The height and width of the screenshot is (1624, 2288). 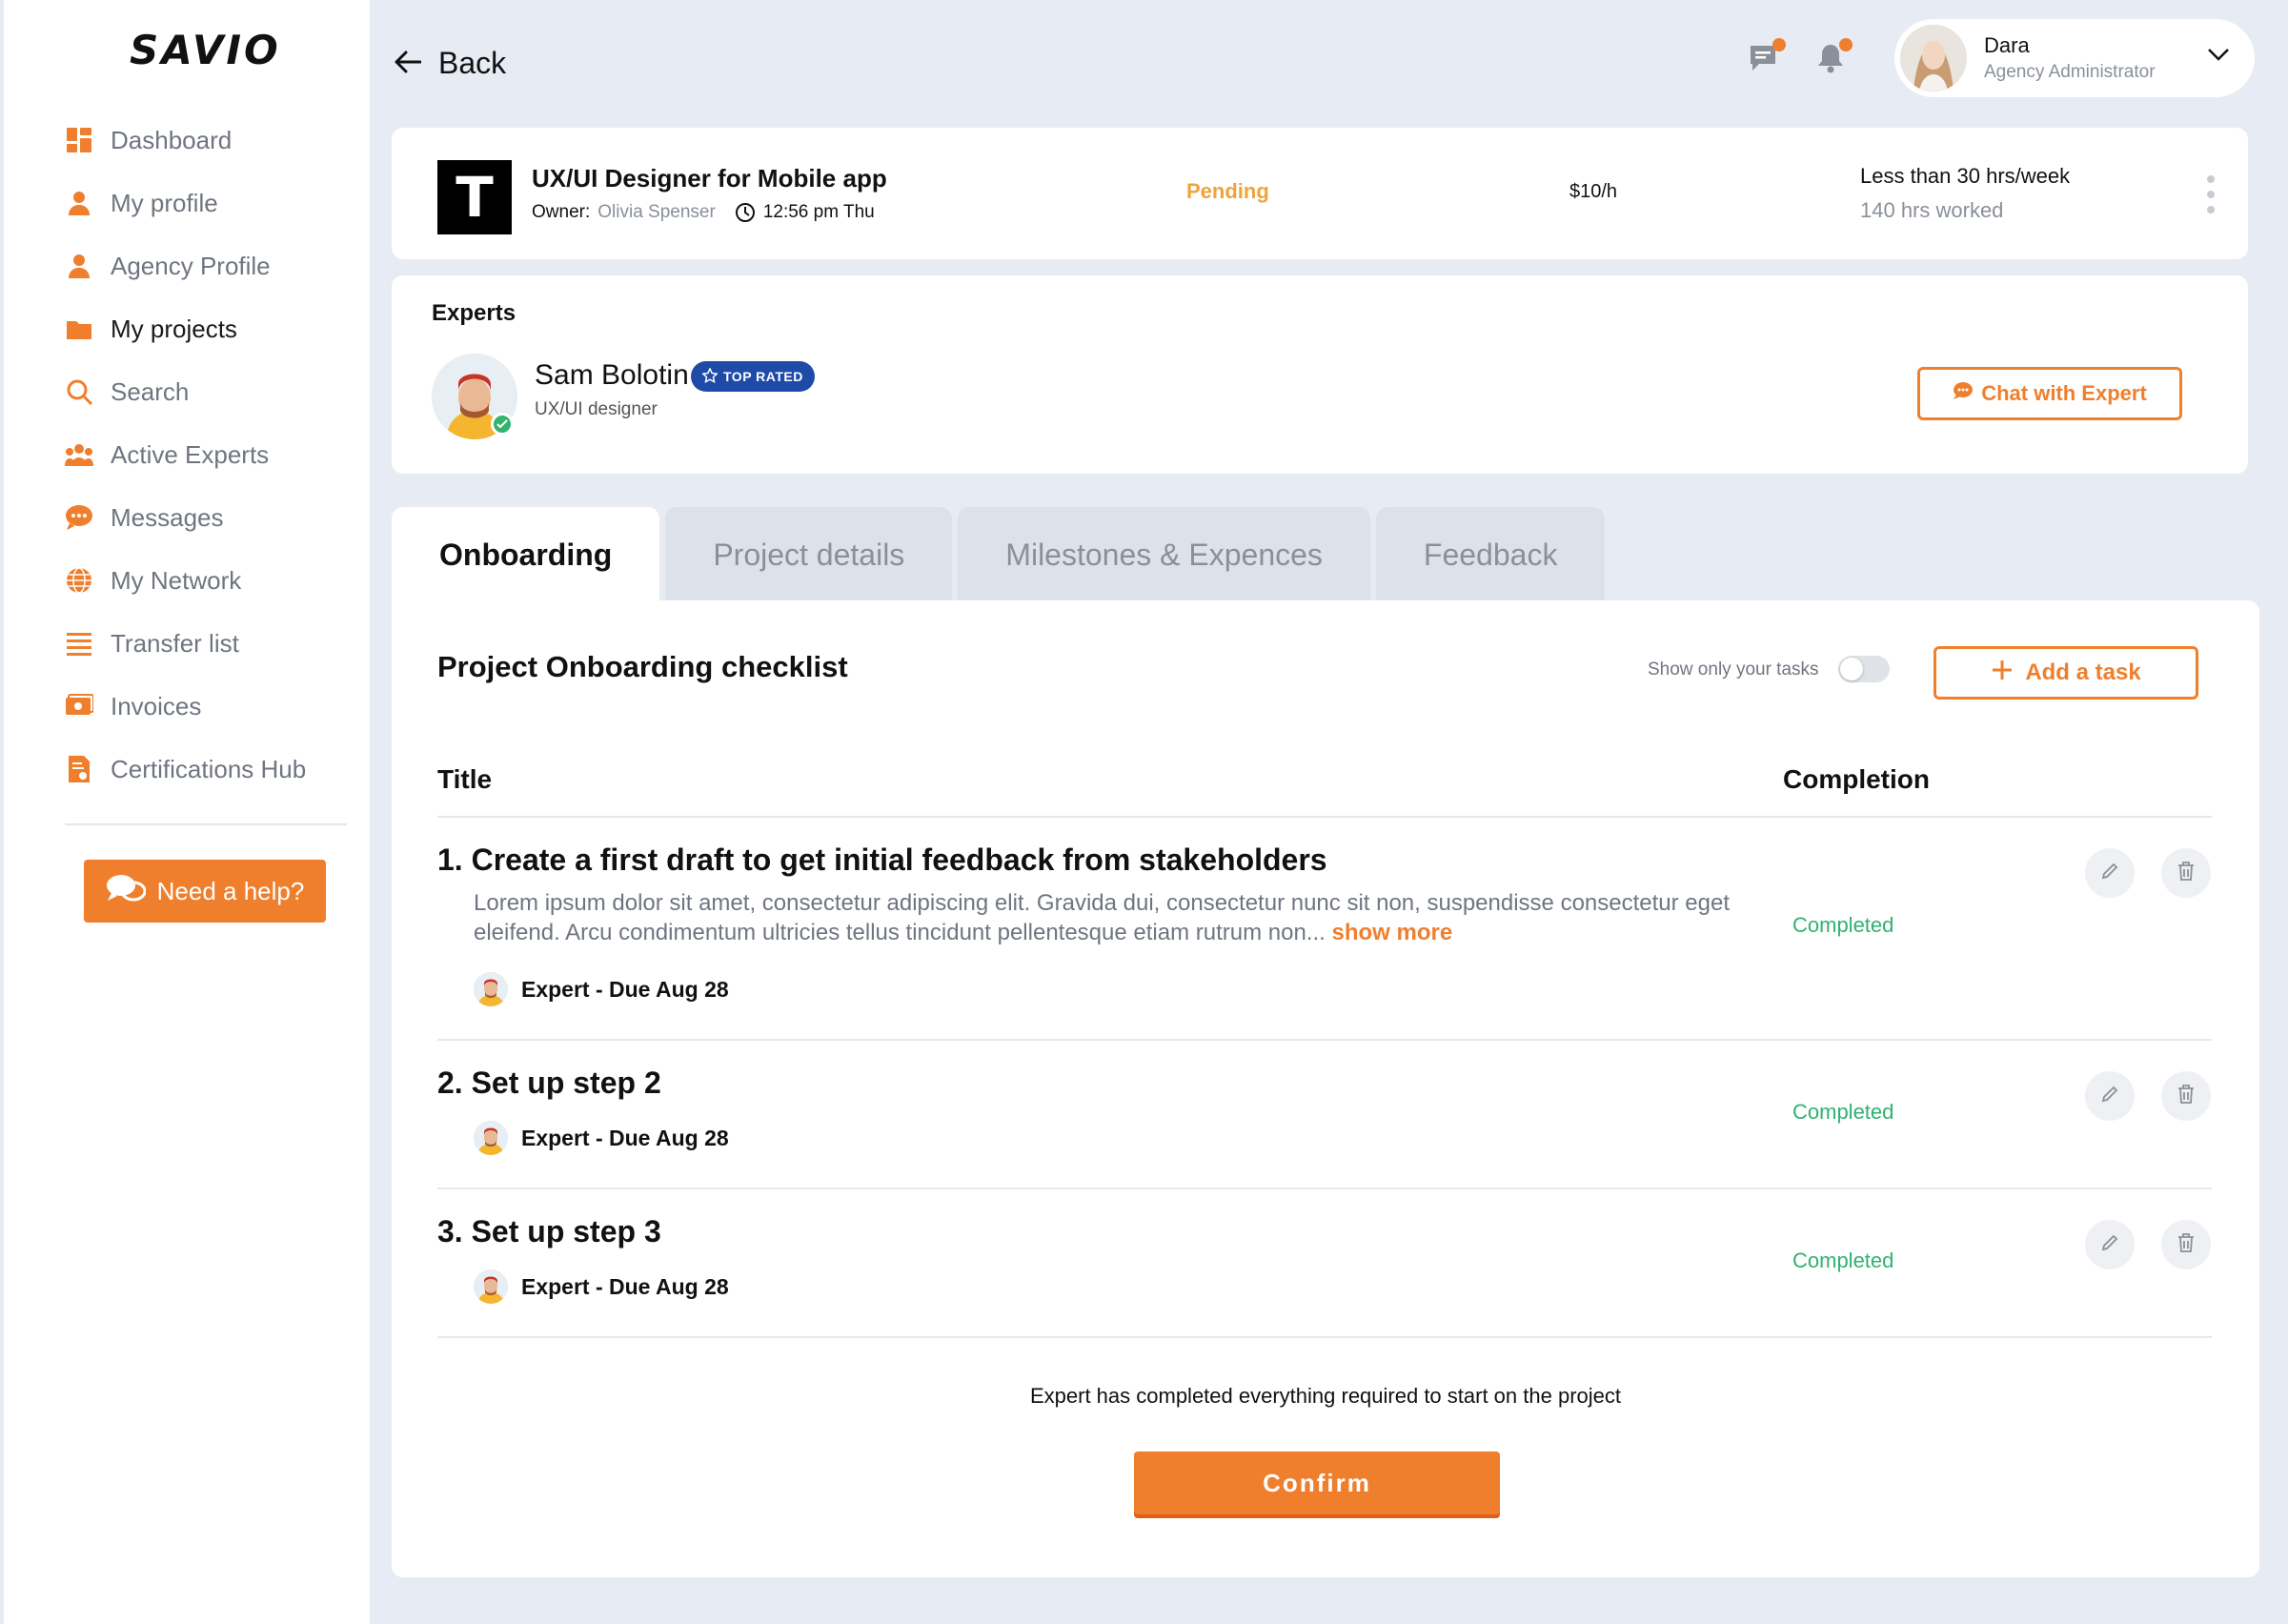 What do you see at coordinates (167, 517) in the screenshot?
I see `sidebar-item-label: Messages` at bounding box center [167, 517].